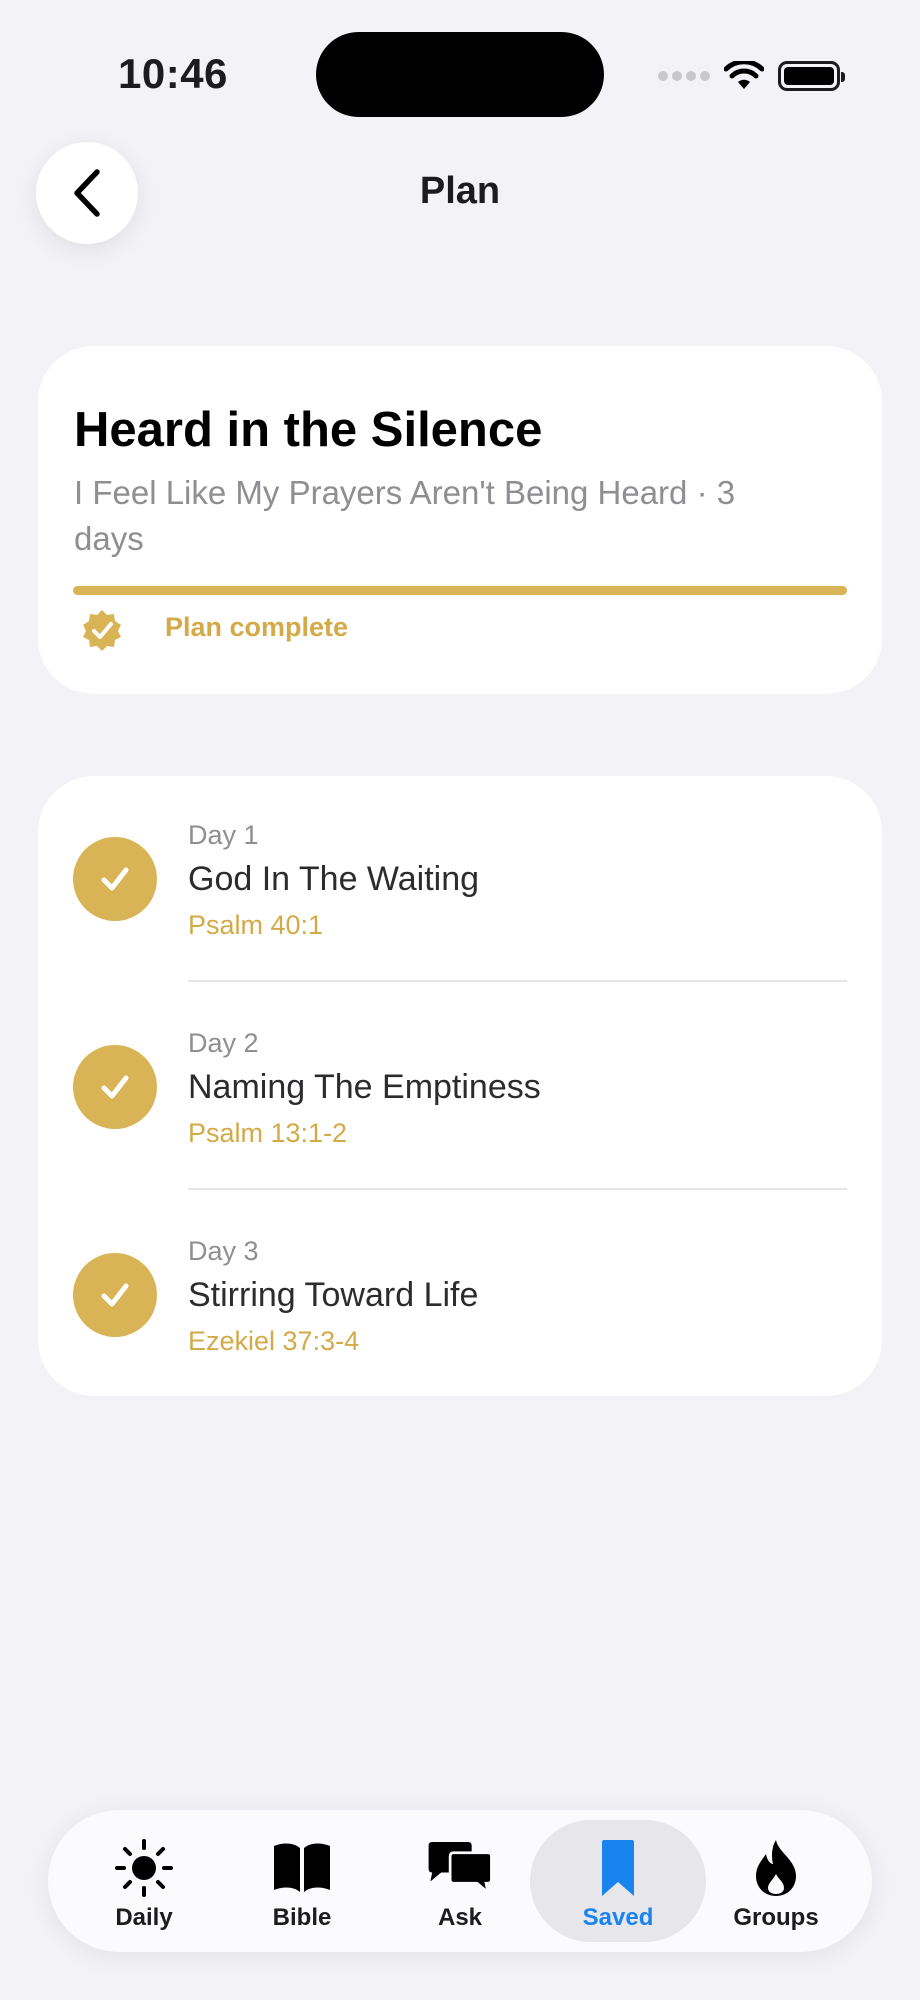  I want to click on day-scripture-reference: Ezekiel 37:3-4, so click(274, 1341).